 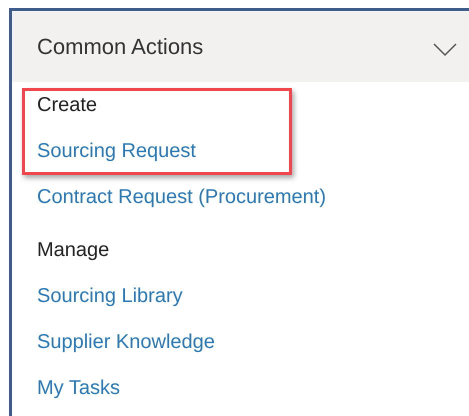 I want to click on section-heading: Create, so click(x=67, y=105).